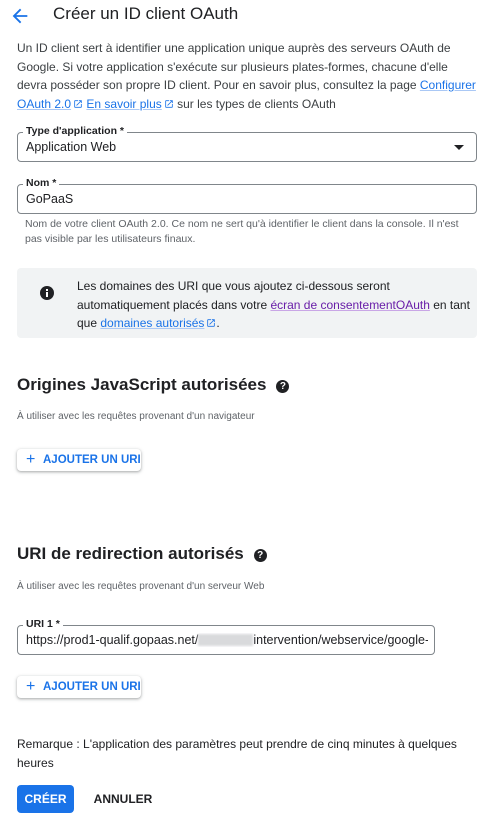  What do you see at coordinates (340, 640) in the screenshot?
I see `redirect-uri-1-value-end: intervention/webservice/google-sy` at bounding box center [340, 640].